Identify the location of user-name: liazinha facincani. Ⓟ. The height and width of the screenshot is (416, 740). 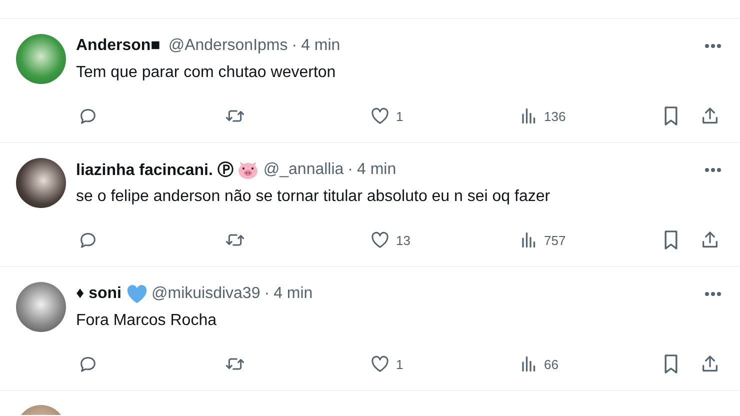
(155, 170).